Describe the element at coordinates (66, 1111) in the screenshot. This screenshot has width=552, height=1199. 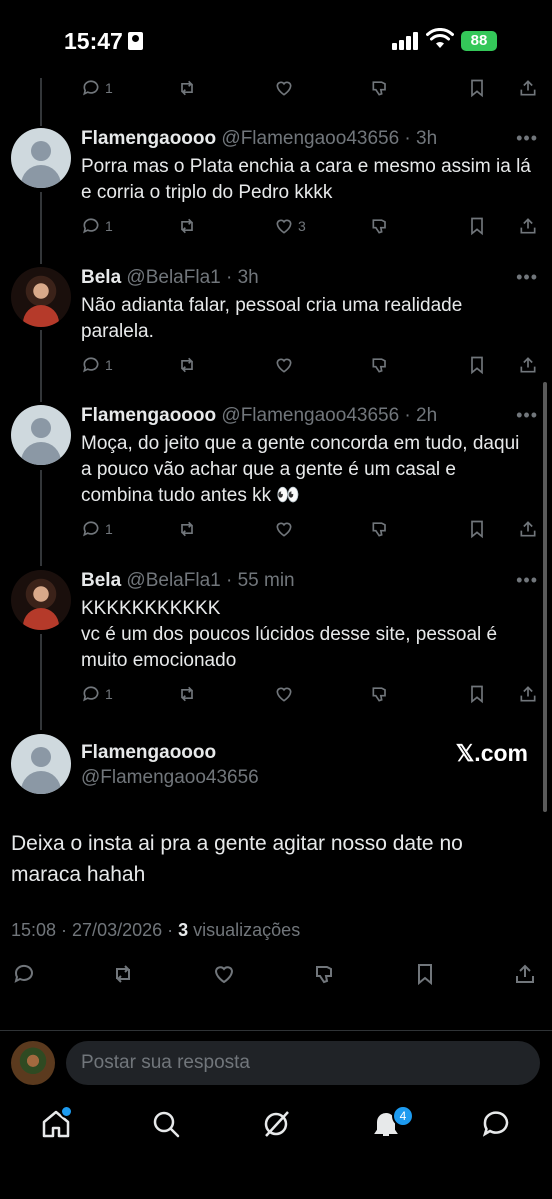
I see `home-badge-dot` at that location.